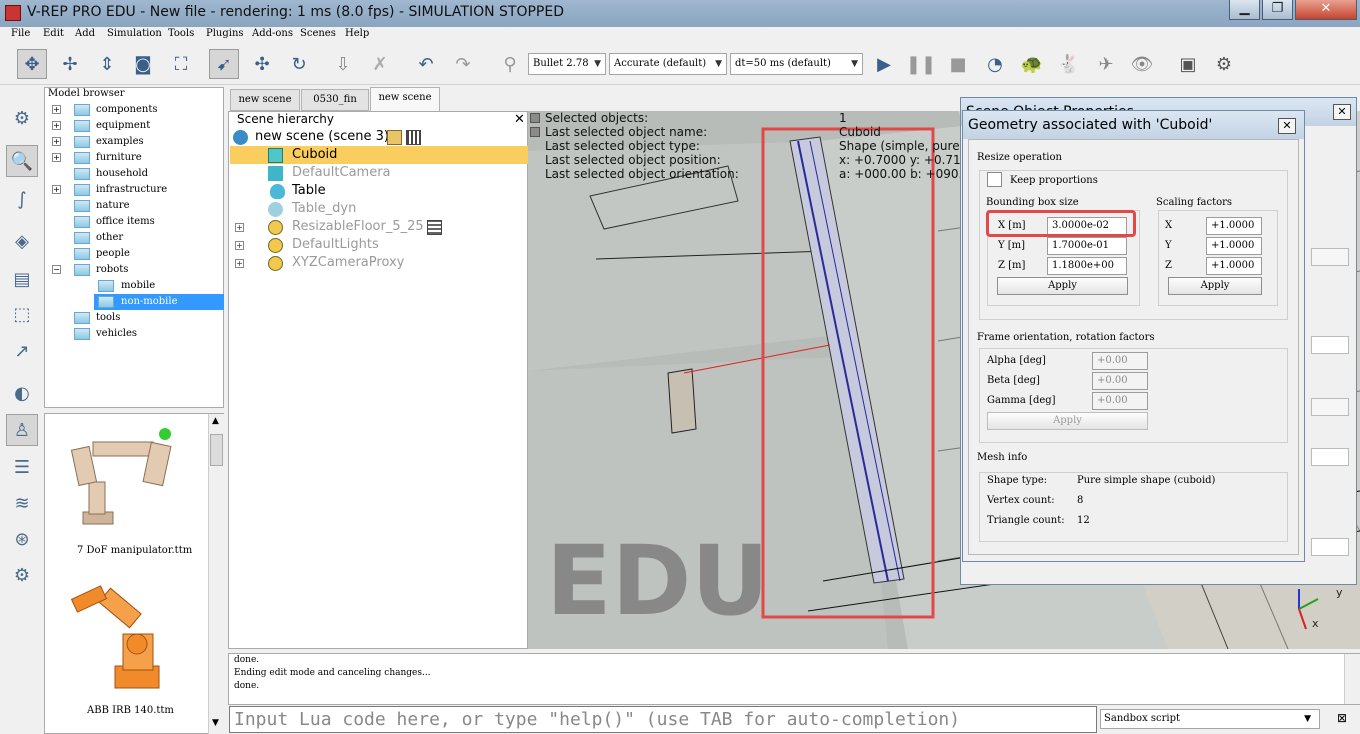  I want to click on hierarchy-item-defaultcamera: DefaultCamera, so click(379, 173).